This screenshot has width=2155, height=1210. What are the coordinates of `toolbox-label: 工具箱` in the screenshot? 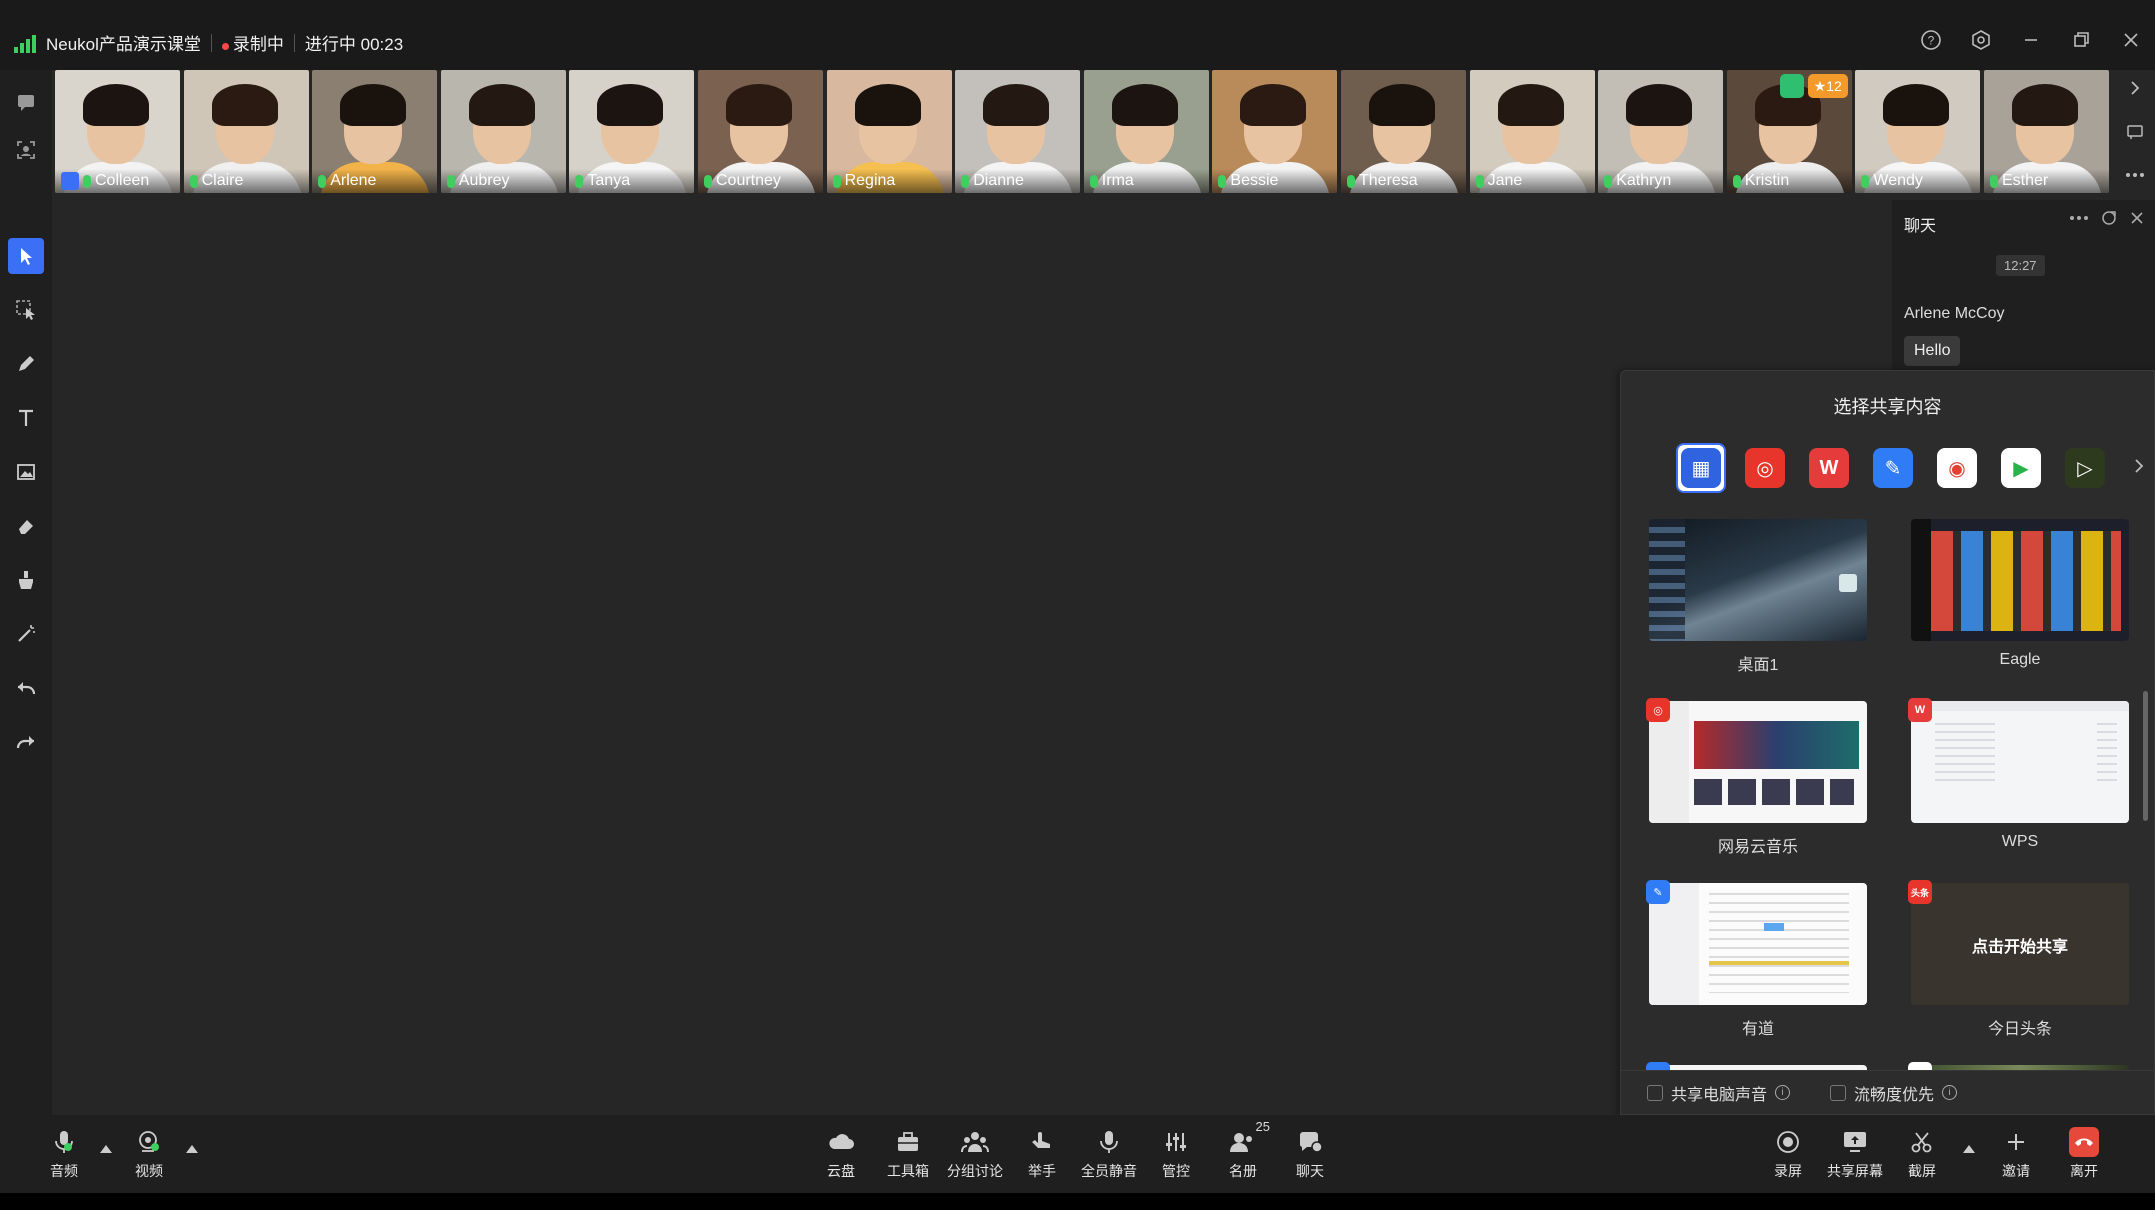 It's located at (908, 1171).